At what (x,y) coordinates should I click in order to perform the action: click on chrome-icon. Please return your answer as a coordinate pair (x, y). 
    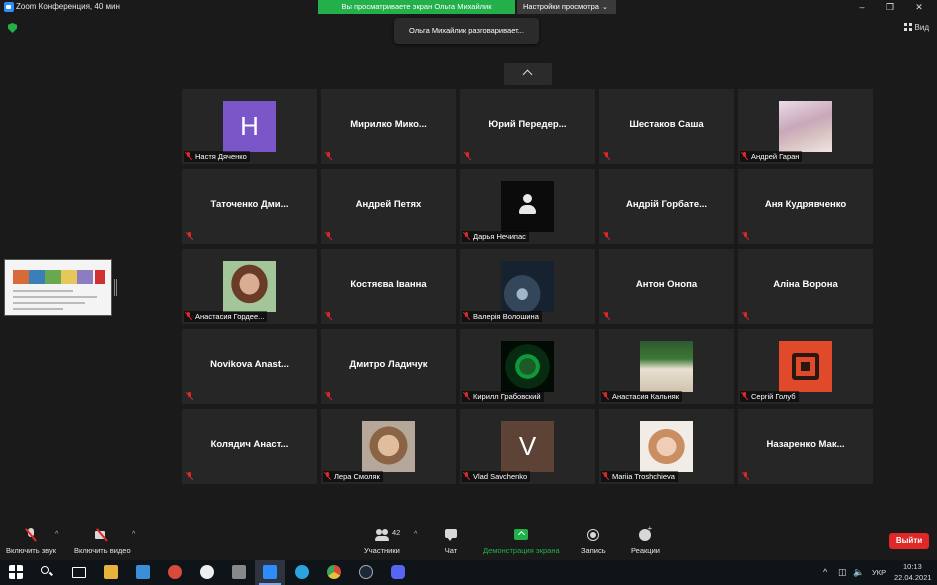
    Looking at the image, I should click on (334, 572).